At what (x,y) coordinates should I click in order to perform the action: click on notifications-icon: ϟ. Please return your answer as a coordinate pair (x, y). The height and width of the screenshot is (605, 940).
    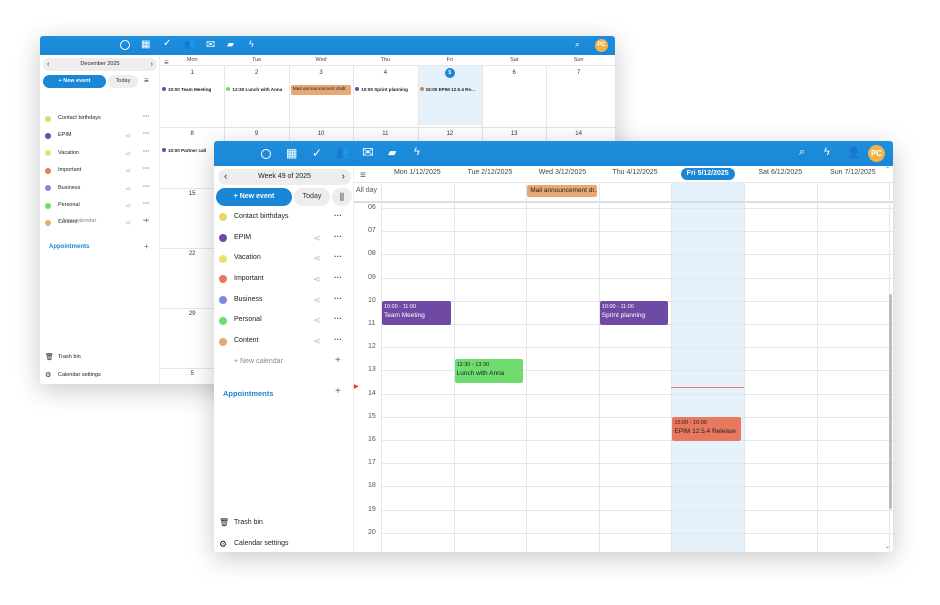
    Looking at the image, I should click on (827, 152).